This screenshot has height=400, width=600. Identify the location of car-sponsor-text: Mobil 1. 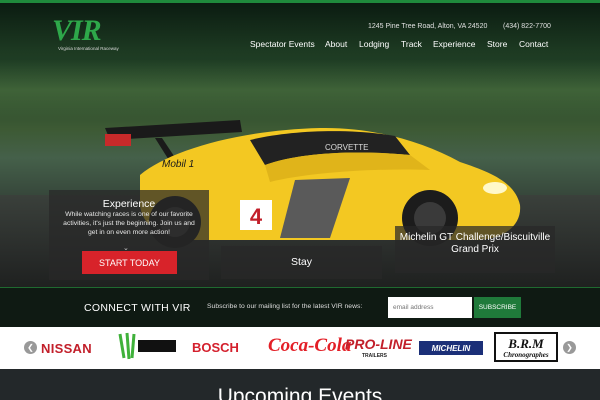
(178, 164).